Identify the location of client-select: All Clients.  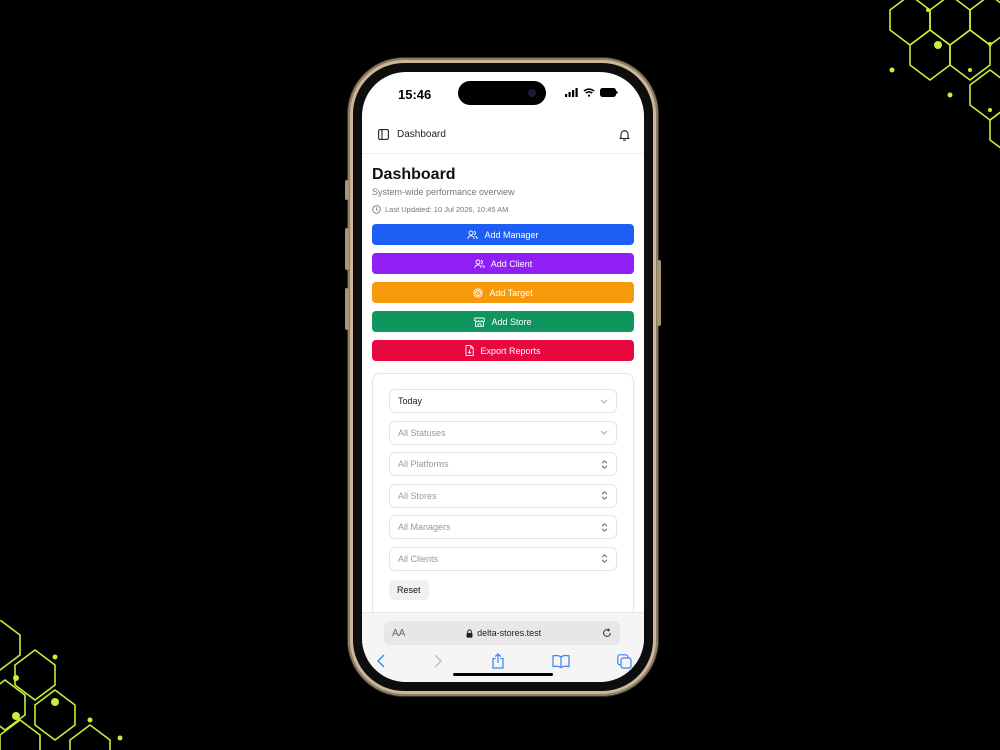
(503, 558).